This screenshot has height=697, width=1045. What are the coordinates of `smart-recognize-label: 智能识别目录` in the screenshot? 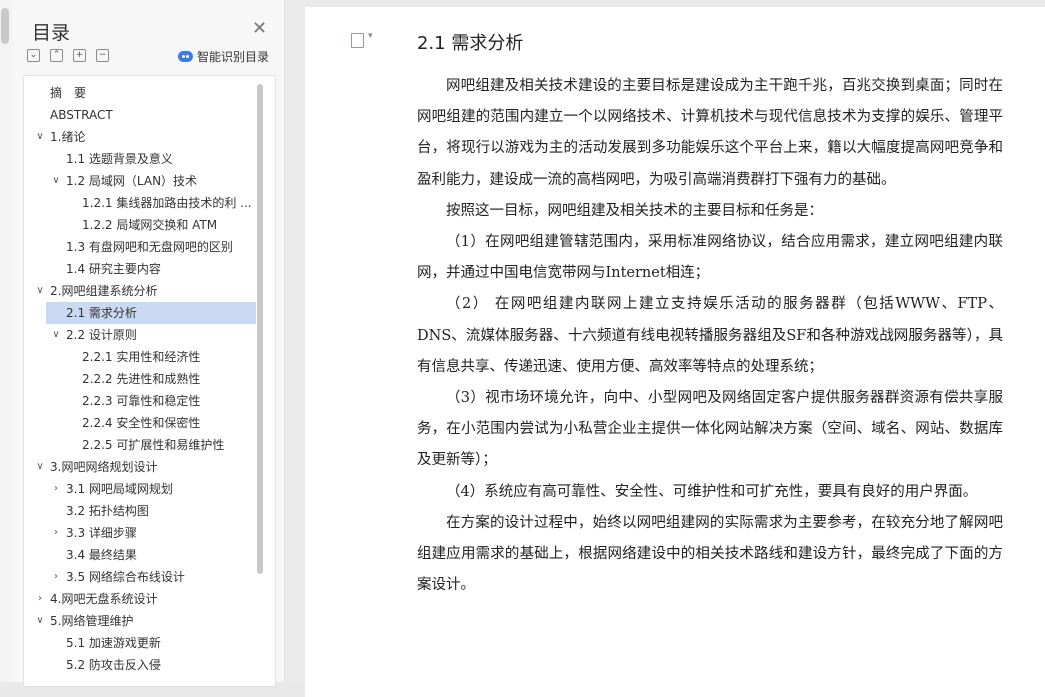 It's located at (233, 57).